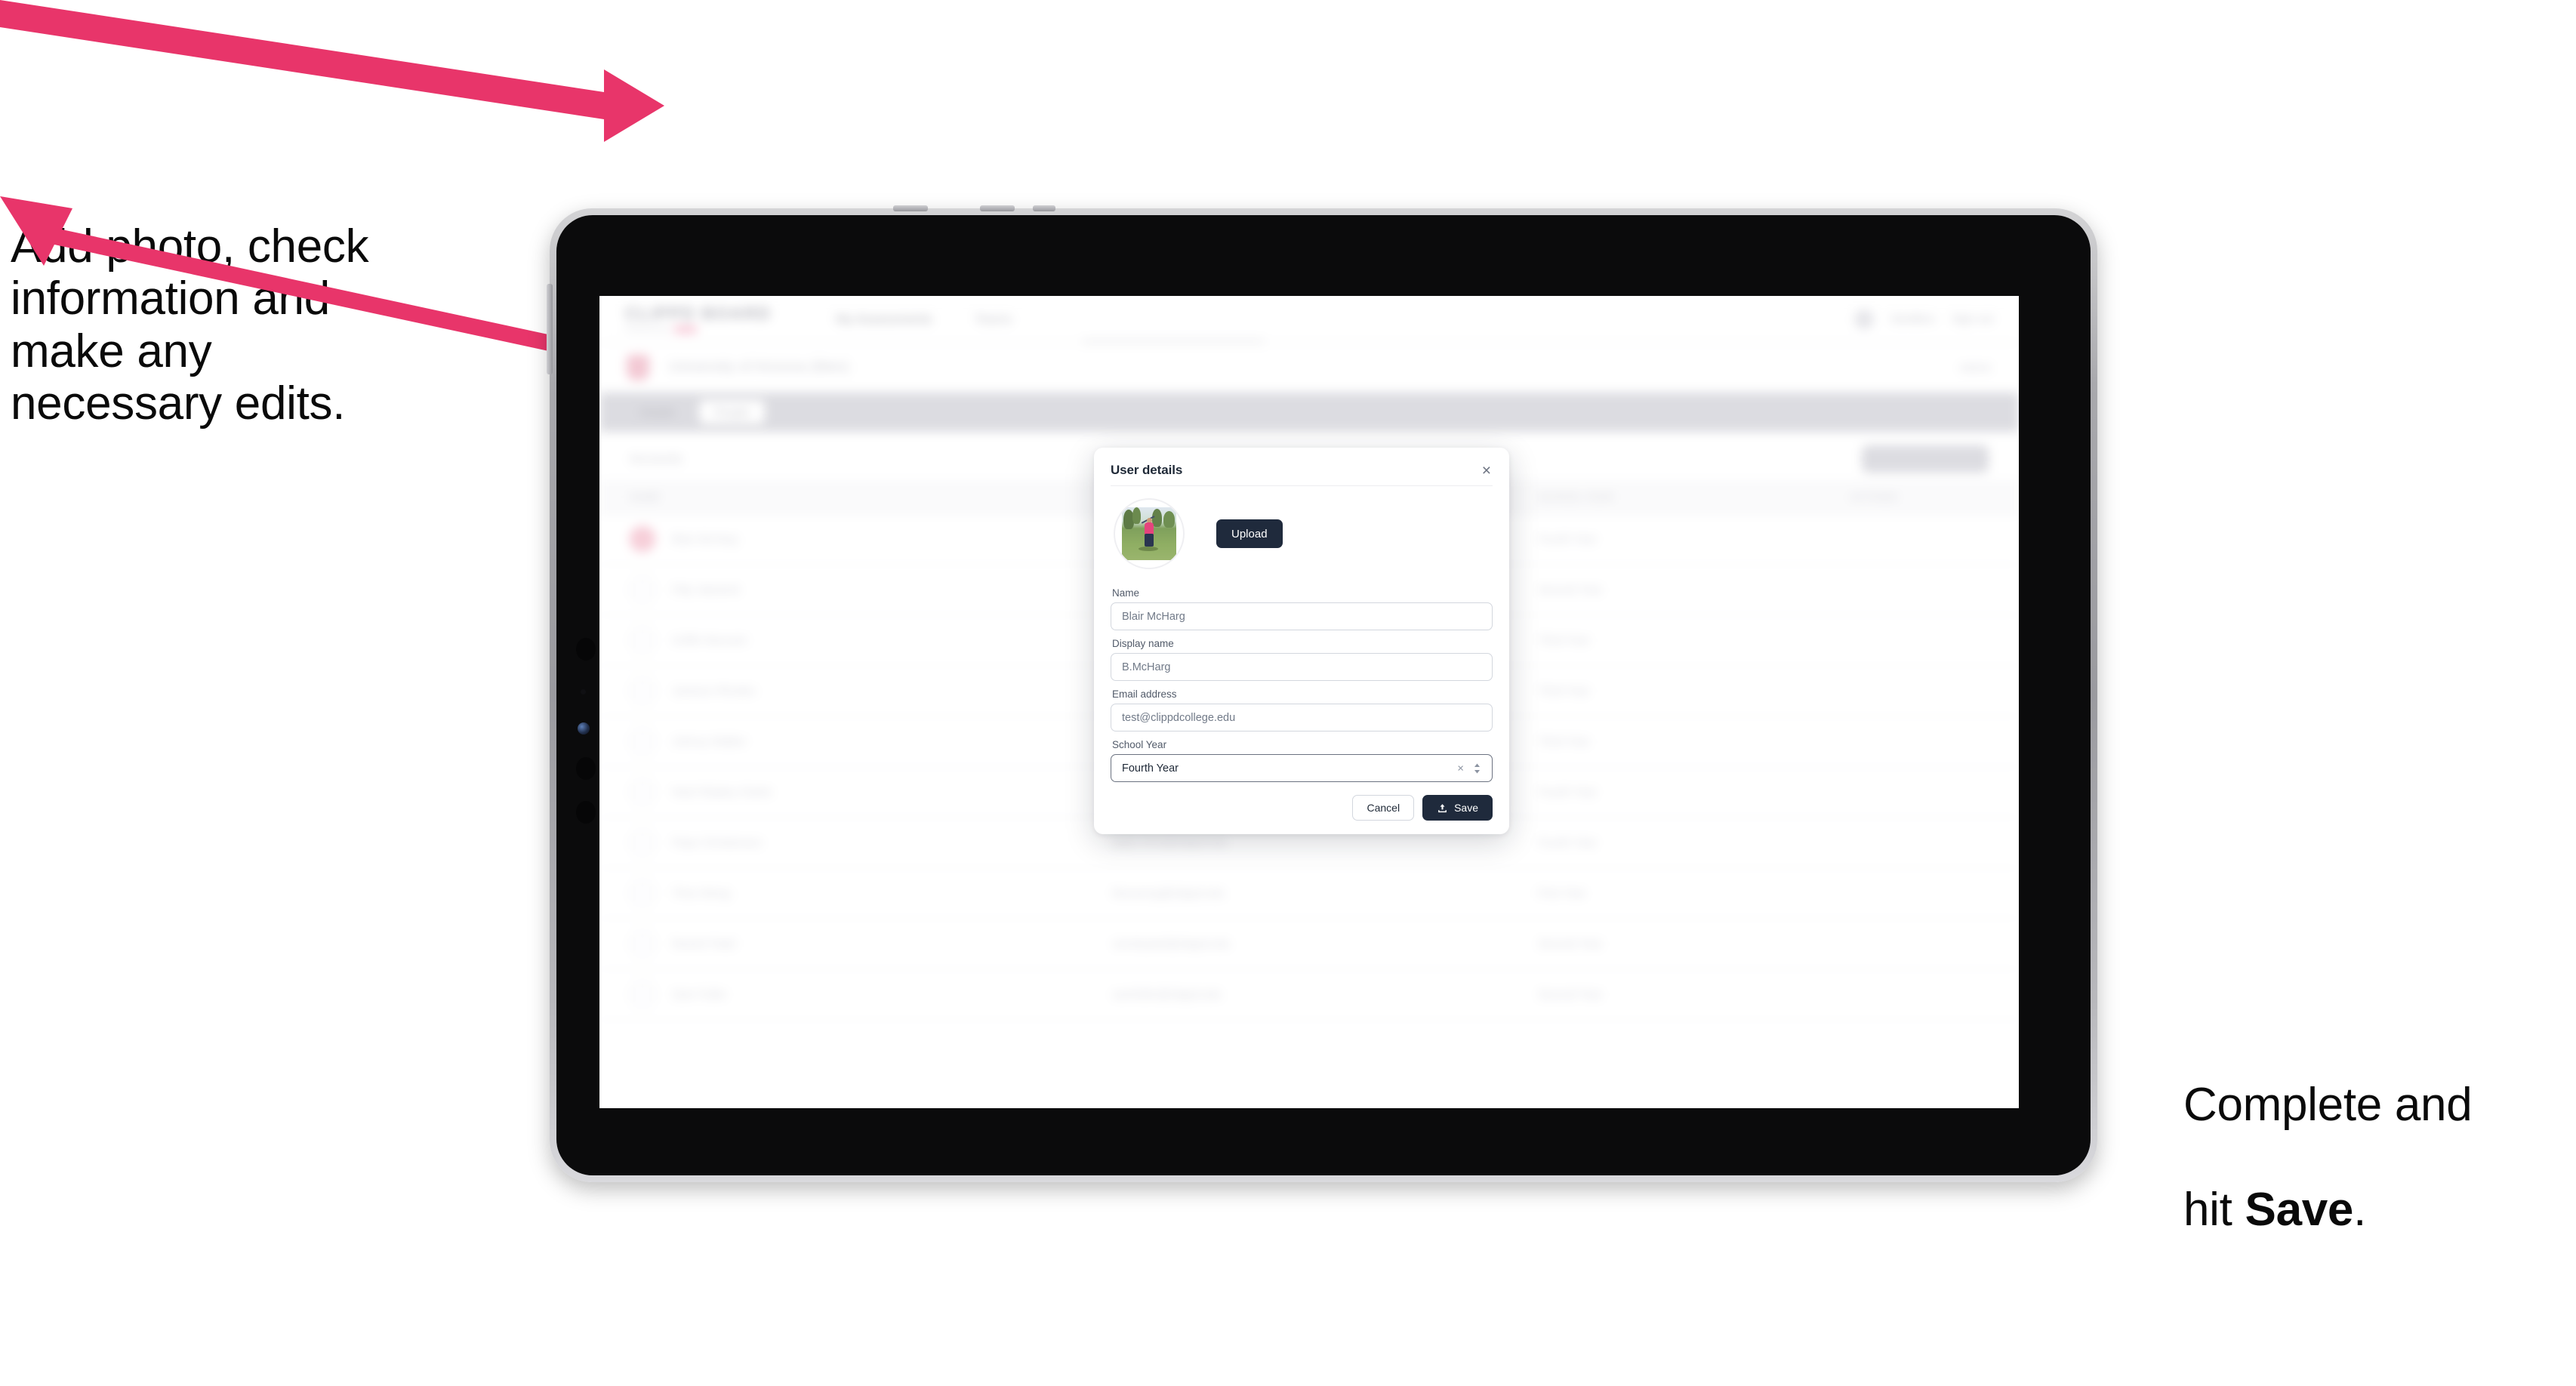 Image resolution: width=2576 pixels, height=1386 pixels. What do you see at coordinates (1913, 319) in the screenshot?
I see `nav-sandbox-label: Sandbox` at bounding box center [1913, 319].